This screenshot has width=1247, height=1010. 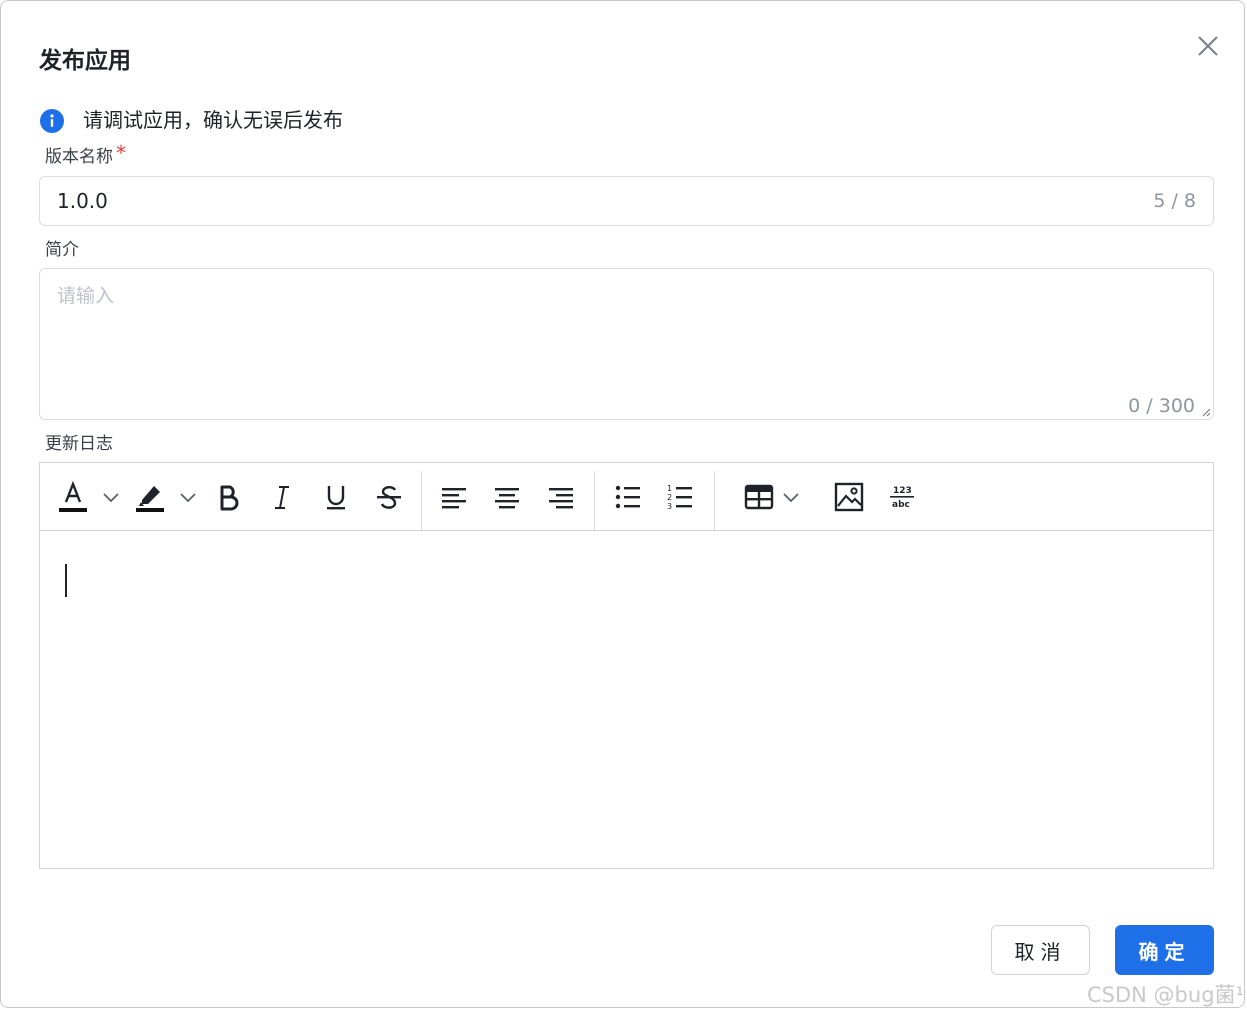 What do you see at coordinates (52, 121) in the screenshot?
I see `info-icon` at bounding box center [52, 121].